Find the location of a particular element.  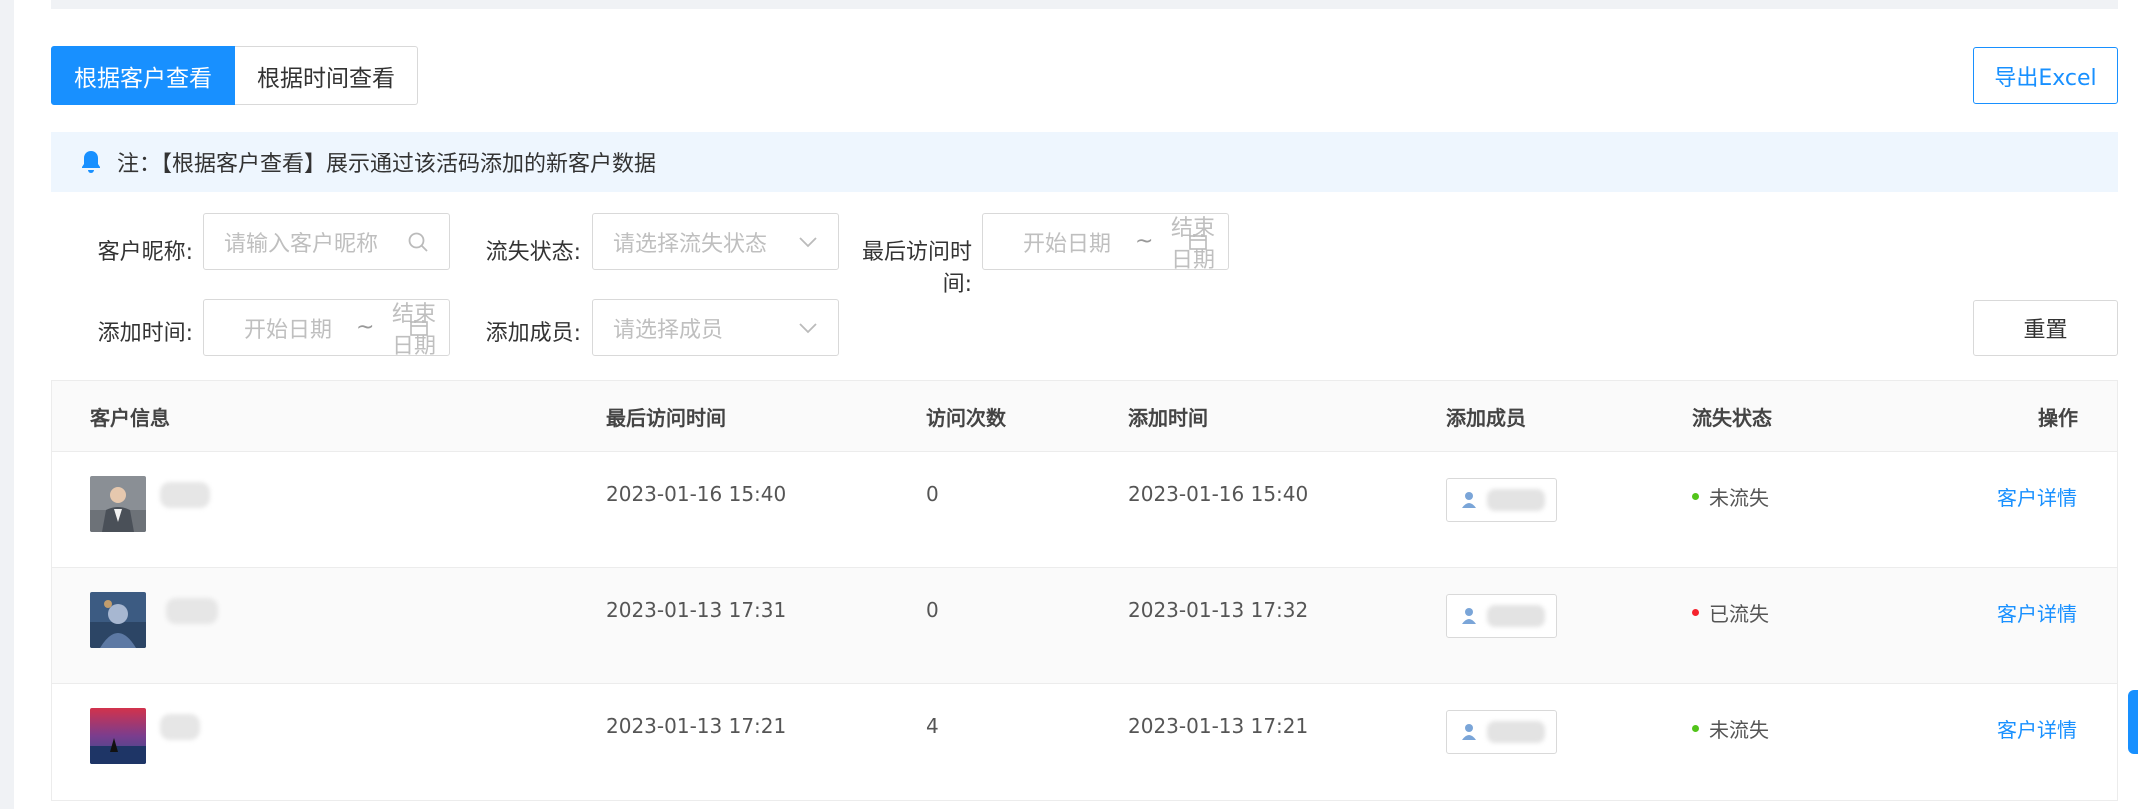

tab-by-customer: 根据客户查看 is located at coordinates (143, 75).